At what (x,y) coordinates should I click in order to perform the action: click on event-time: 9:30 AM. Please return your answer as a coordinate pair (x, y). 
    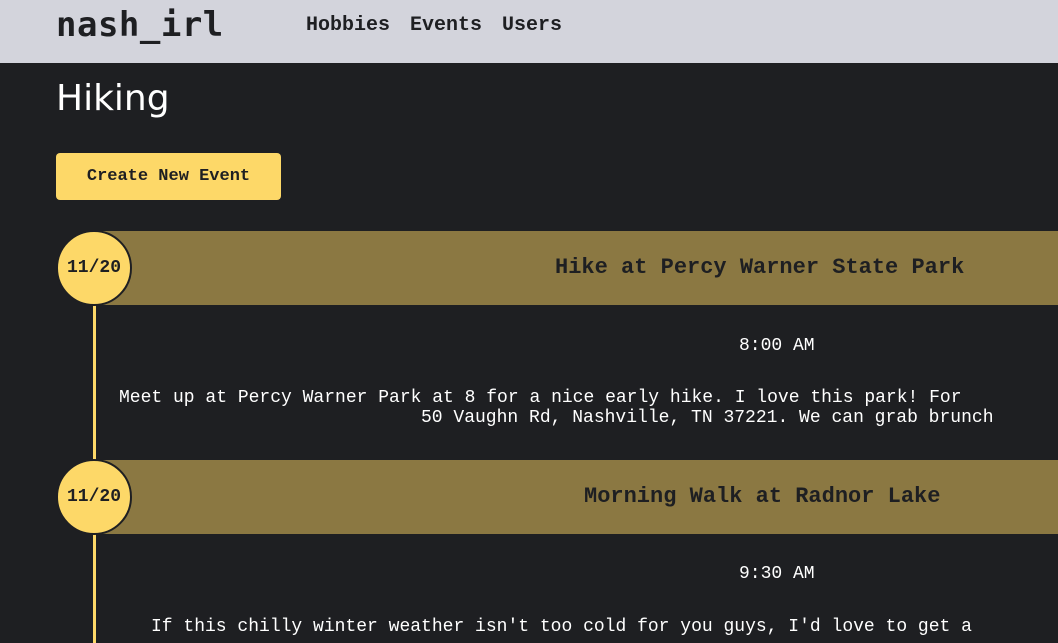
    Looking at the image, I should click on (777, 574).